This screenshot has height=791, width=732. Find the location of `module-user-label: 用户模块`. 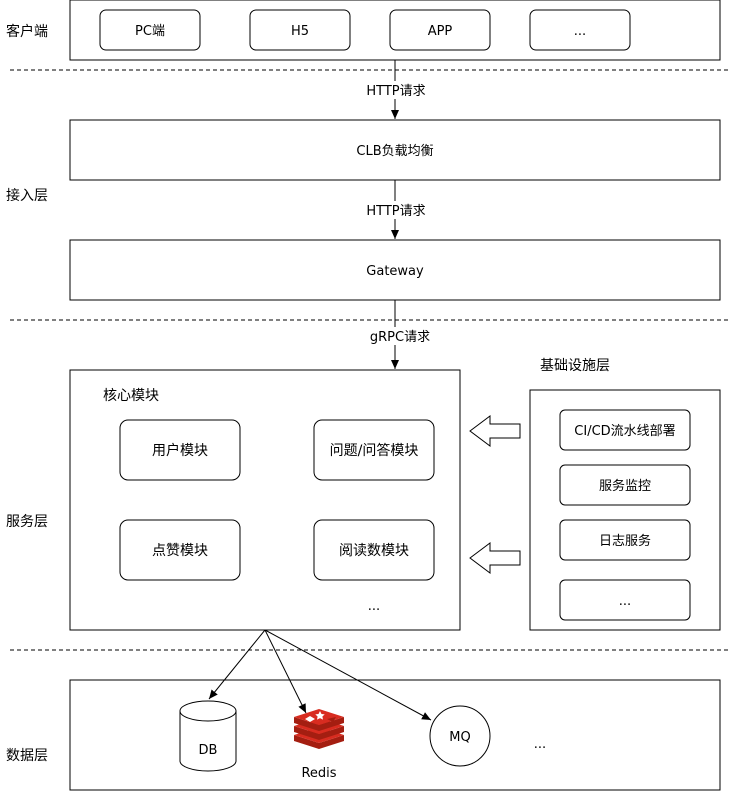

module-user-label: 用户模块 is located at coordinates (180, 450).